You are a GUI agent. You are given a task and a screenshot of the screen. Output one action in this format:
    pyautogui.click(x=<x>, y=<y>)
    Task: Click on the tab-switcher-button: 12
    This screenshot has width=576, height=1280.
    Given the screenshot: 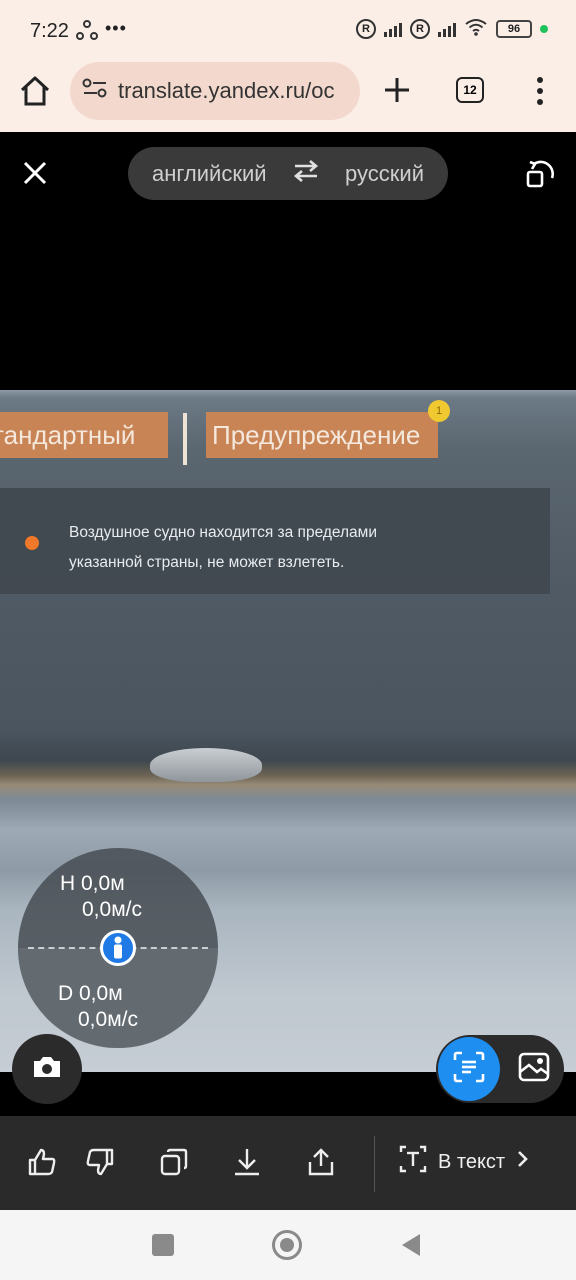 What is the action you would take?
    pyautogui.click(x=470, y=90)
    